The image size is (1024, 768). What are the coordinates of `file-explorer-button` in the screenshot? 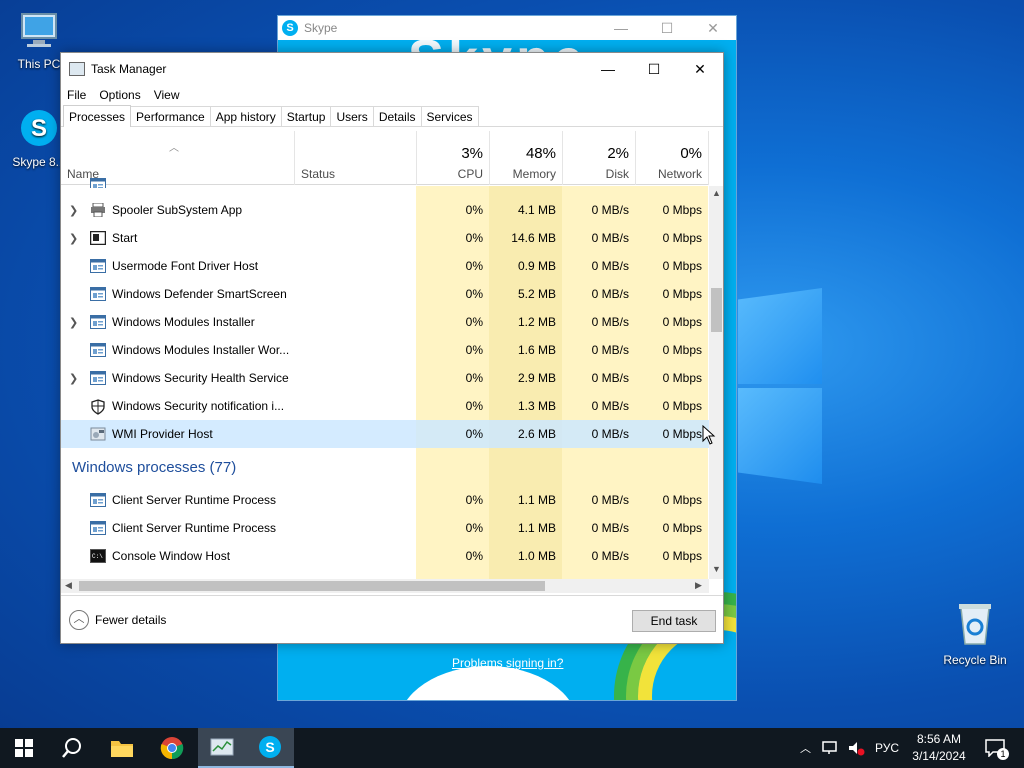 It's located at (122, 748).